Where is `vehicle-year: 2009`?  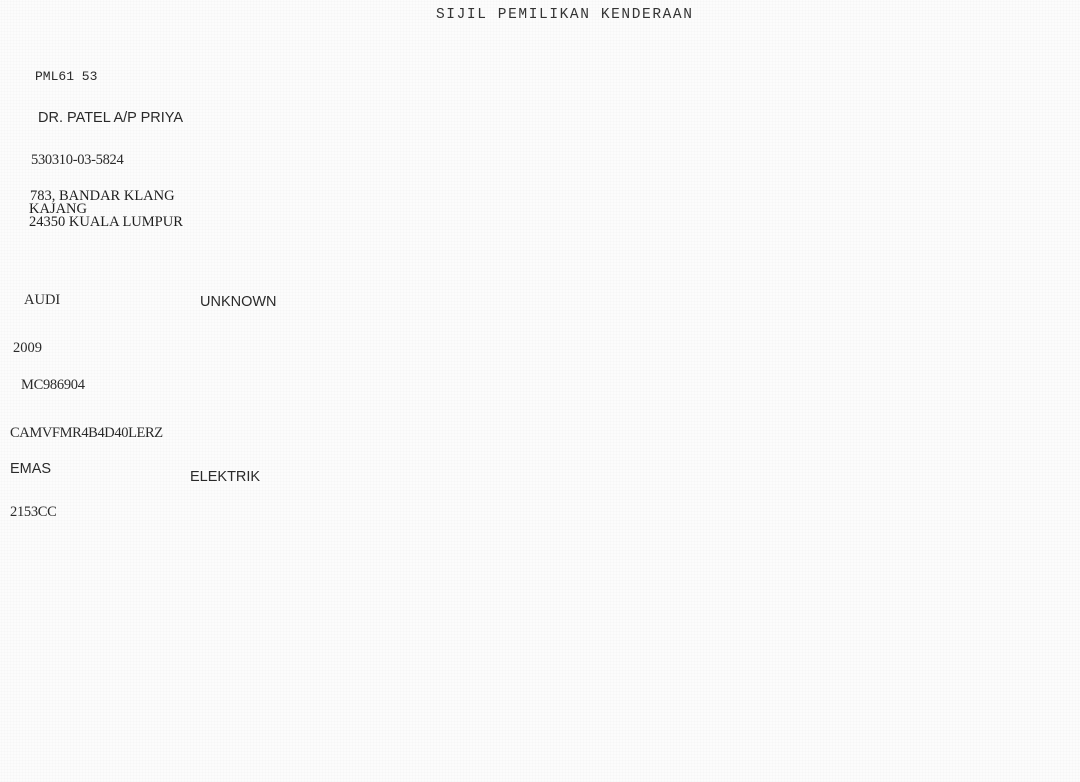 vehicle-year: 2009 is located at coordinates (27, 348).